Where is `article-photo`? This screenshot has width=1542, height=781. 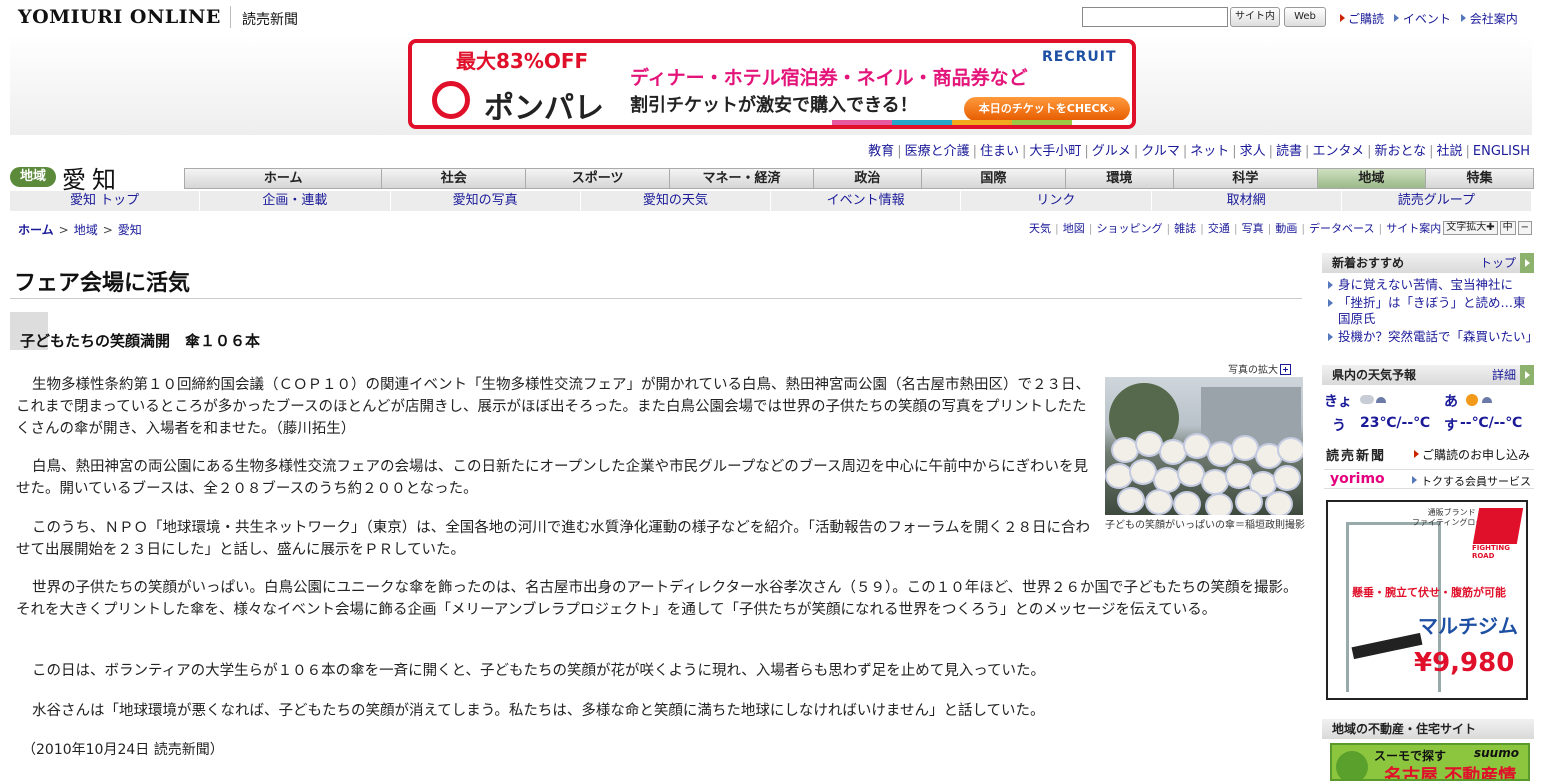 article-photo is located at coordinates (1204, 446).